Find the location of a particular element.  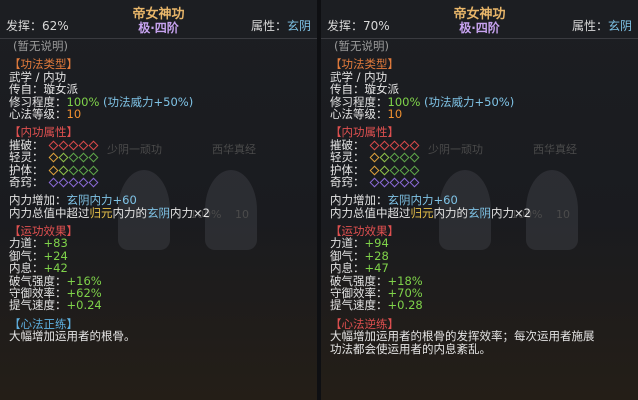

xinfa-text-continued: 功法都会使运用者的内息紊乱。 is located at coordinates (410, 348).